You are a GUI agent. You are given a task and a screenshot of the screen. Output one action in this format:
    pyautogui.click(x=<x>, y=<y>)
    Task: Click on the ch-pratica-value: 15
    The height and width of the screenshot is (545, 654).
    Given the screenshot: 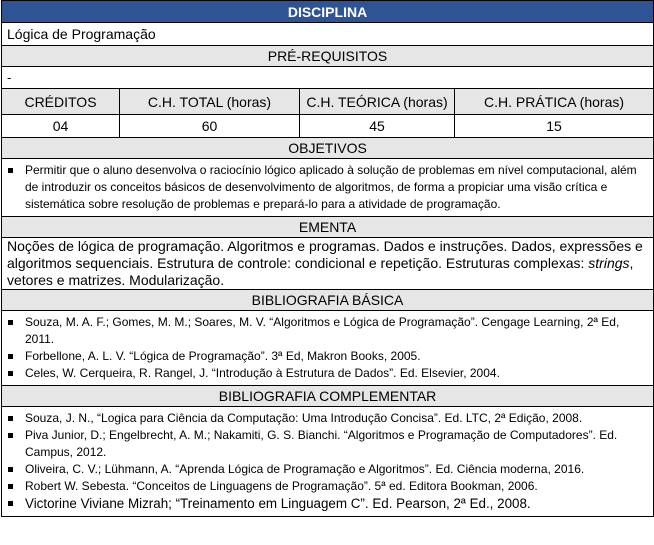 What is the action you would take?
    pyautogui.click(x=553, y=126)
    